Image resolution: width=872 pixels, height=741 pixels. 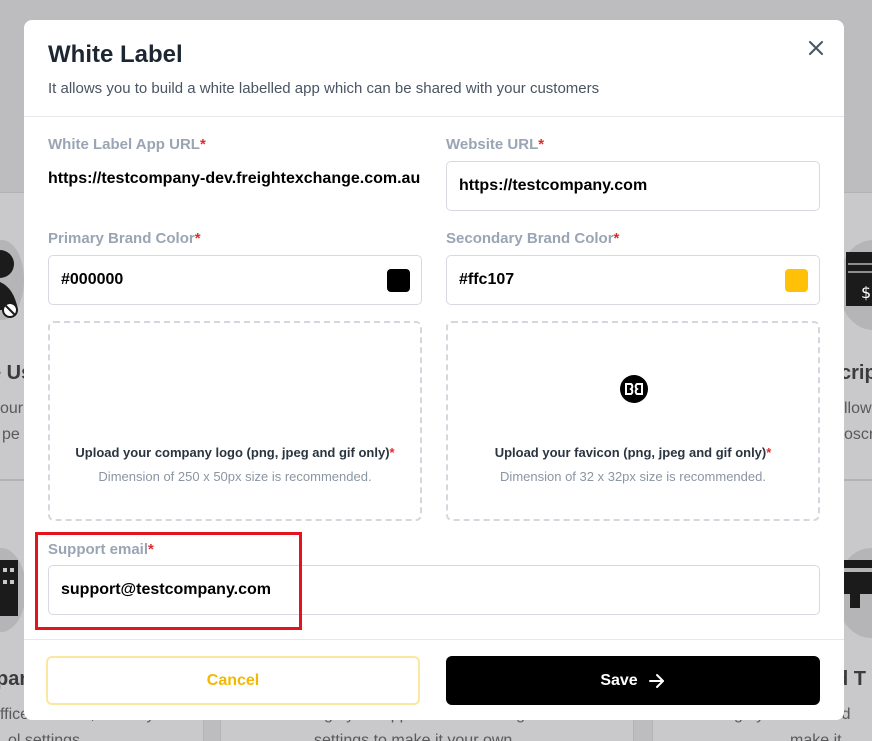 I want to click on secondary-color-input: #ffc107, so click(x=633, y=280).